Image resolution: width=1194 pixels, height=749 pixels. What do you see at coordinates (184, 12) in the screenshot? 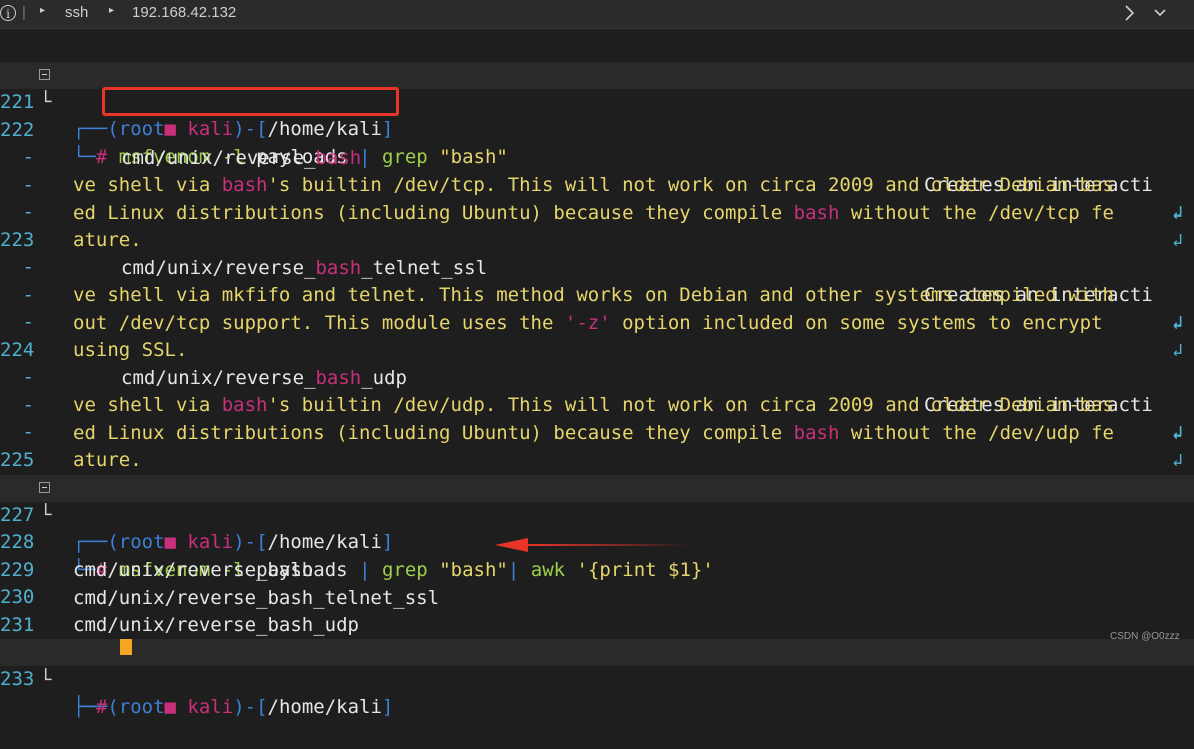
I see `breadcrumb-item-host: 192.168.42.132` at bounding box center [184, 12].